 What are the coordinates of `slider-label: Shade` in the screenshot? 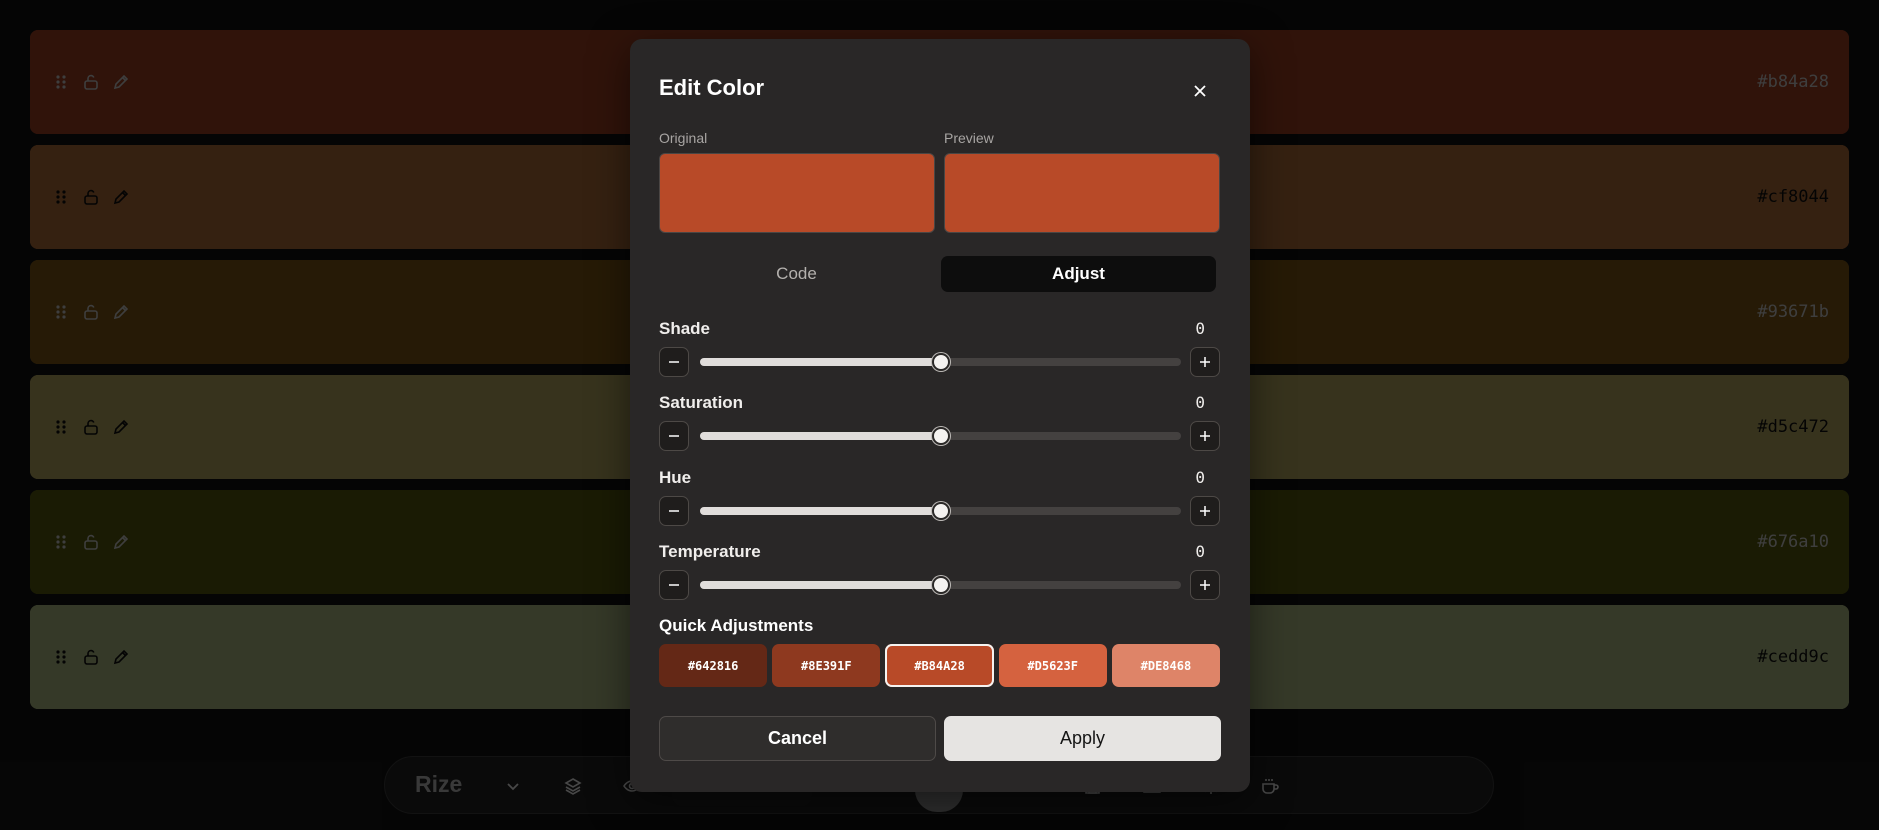 It's located at (685, 328).